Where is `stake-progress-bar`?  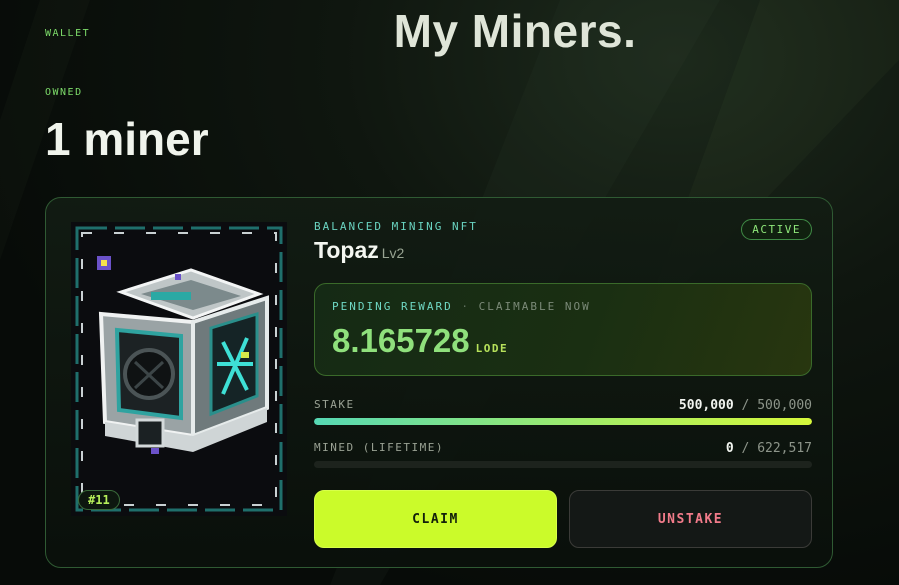
stake-progress-bar is located at coordinates (563, 421).